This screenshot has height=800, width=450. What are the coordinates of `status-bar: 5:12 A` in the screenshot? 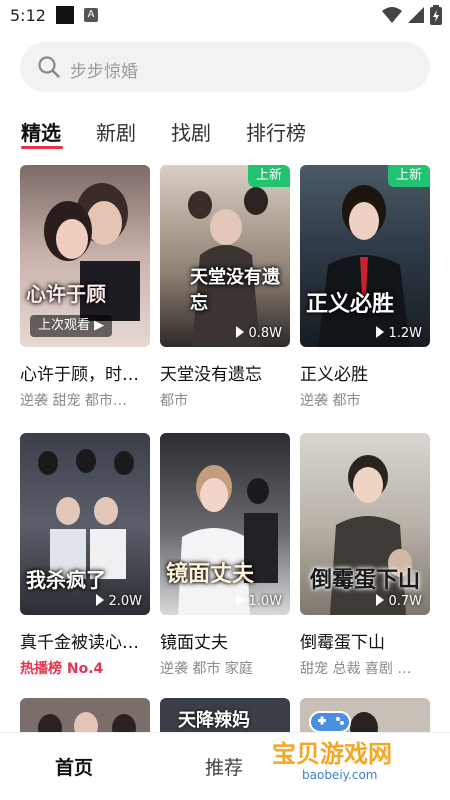 It's located at (225, 16).